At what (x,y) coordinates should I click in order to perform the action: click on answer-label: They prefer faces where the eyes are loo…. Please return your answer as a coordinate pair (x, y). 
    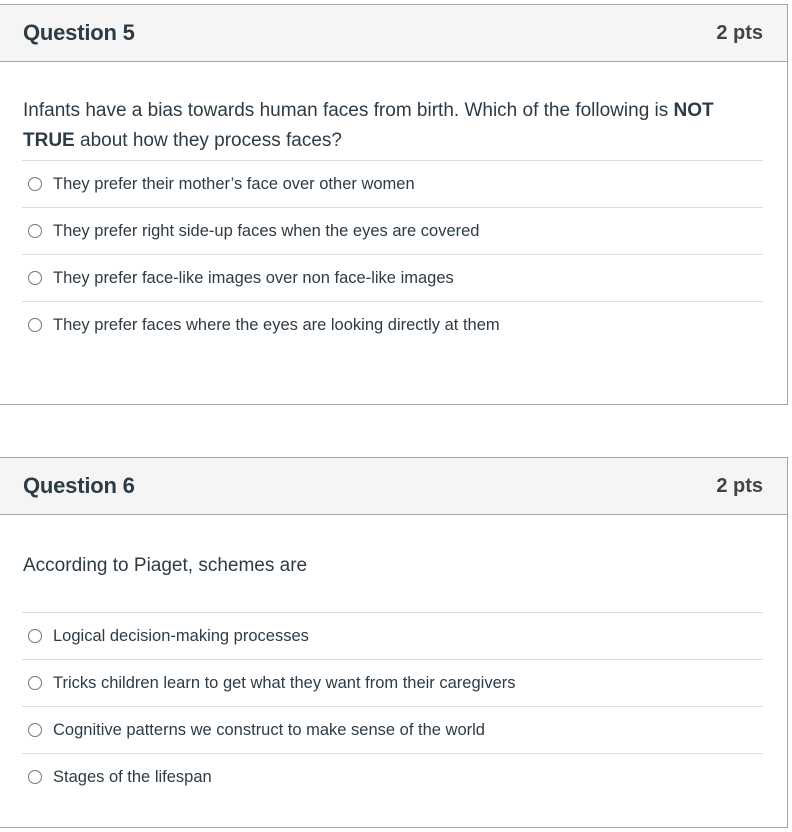
    Looking at the image, I should click on (276, 325).